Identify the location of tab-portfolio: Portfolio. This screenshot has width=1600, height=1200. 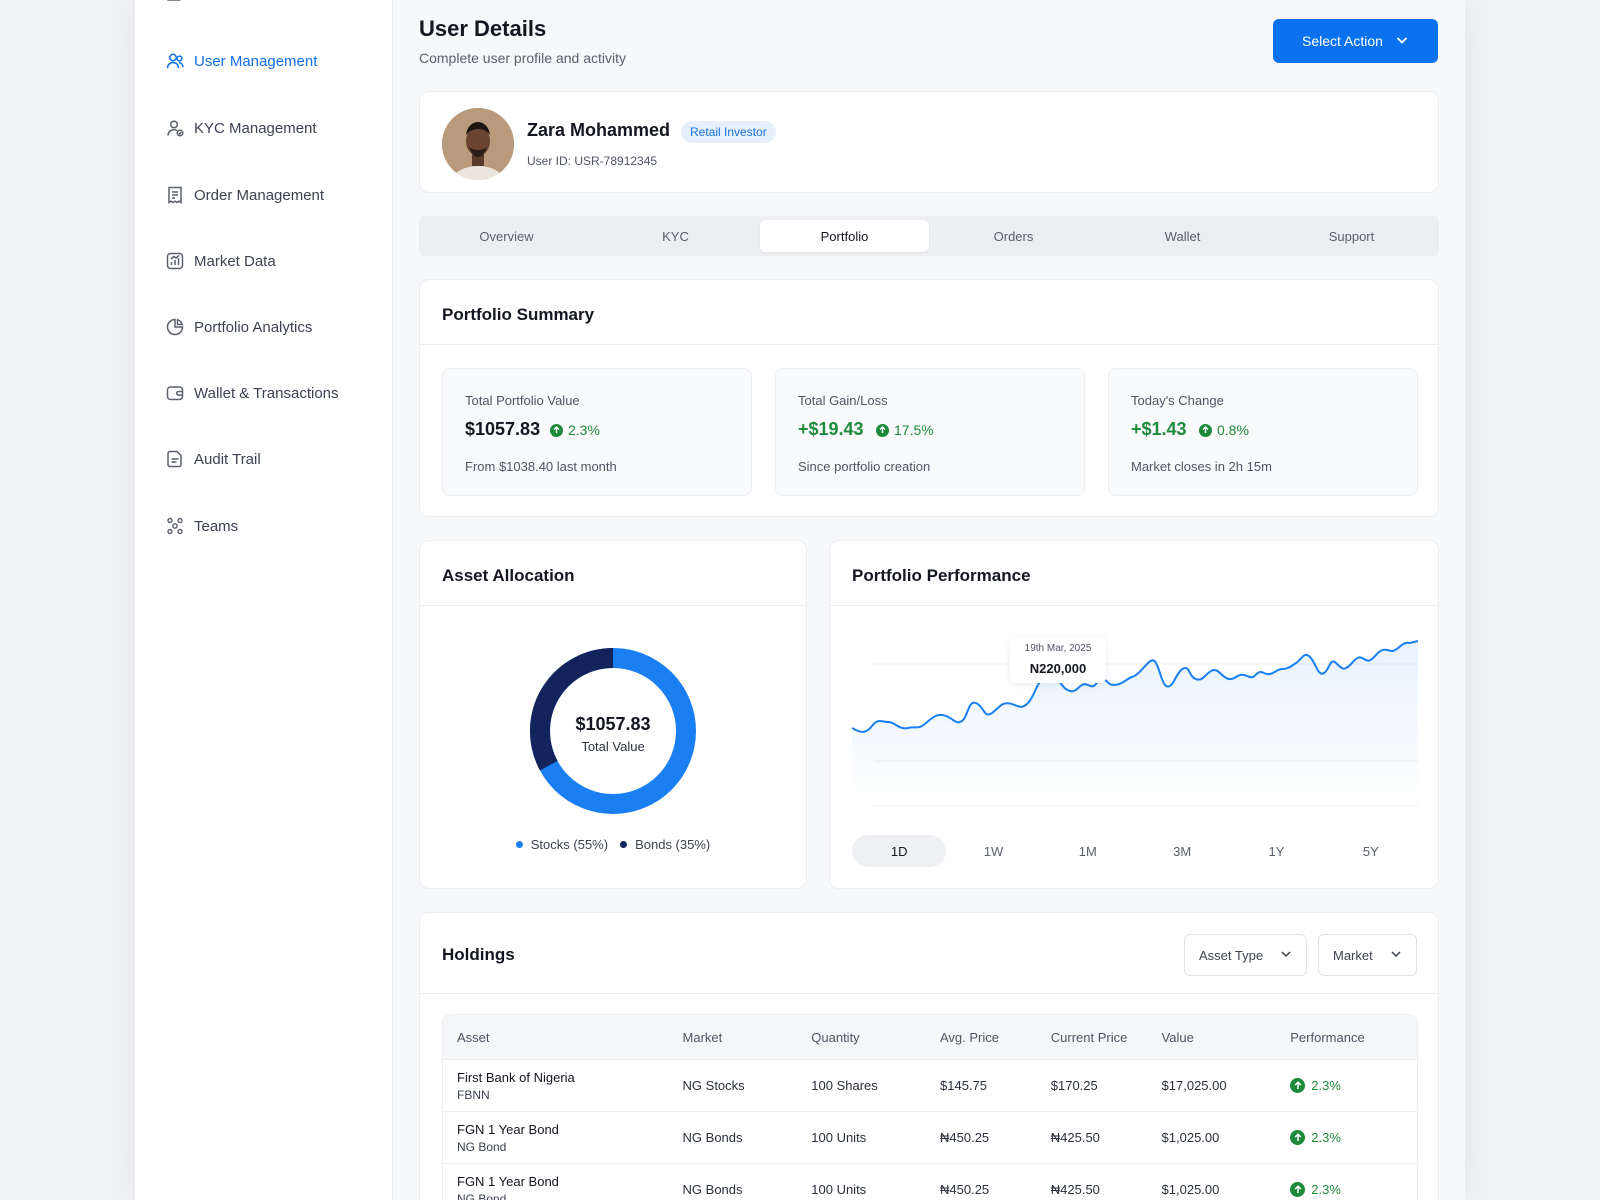
(844, 236).